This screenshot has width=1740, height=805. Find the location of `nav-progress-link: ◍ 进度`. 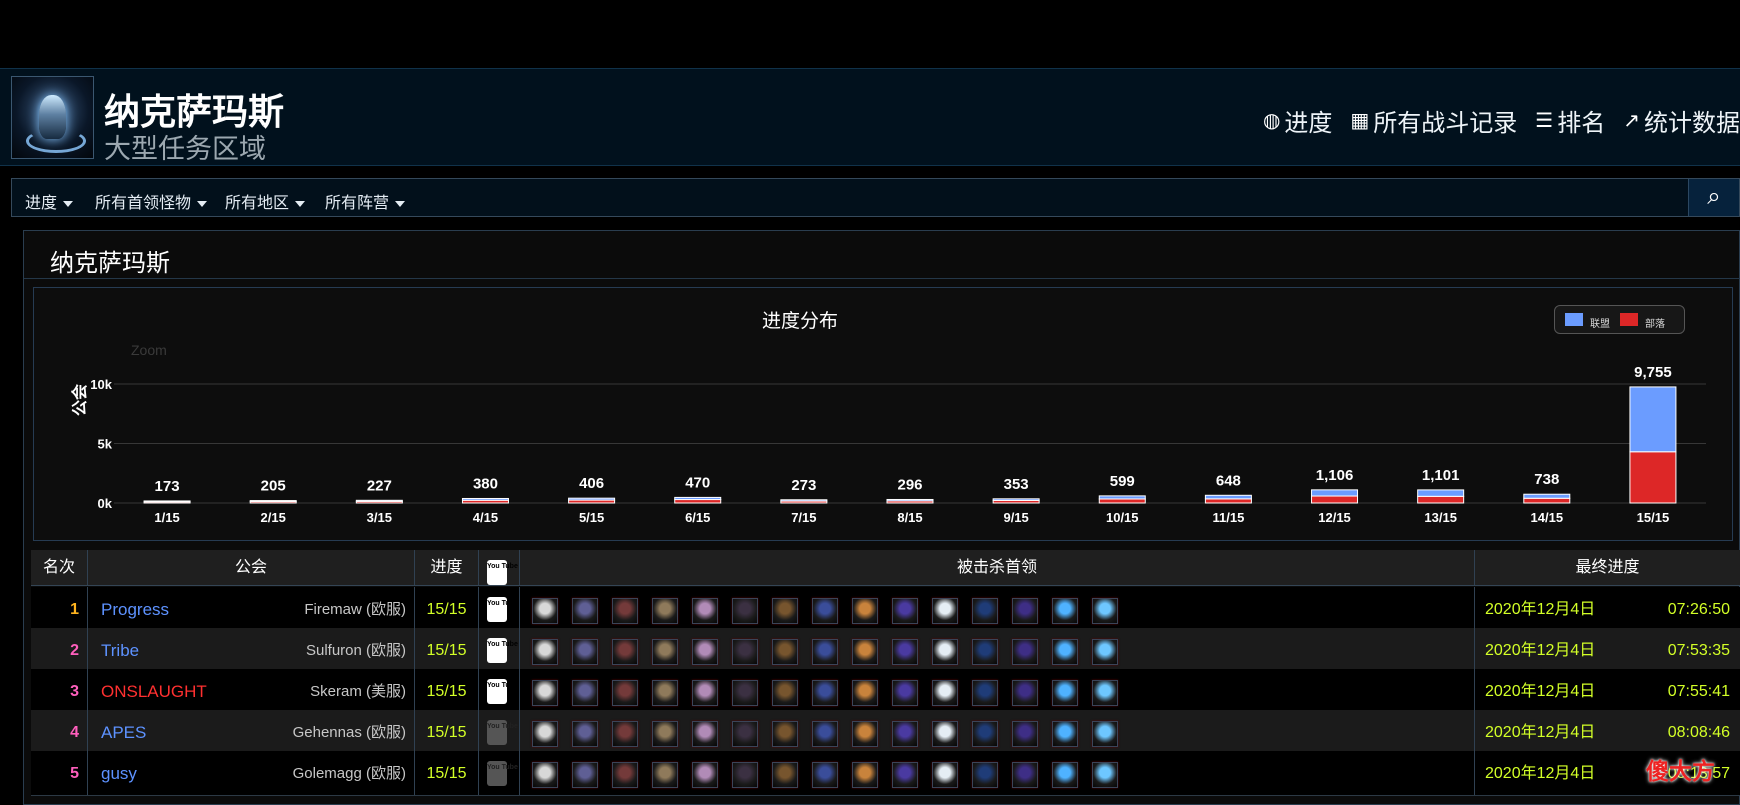

nav-progress-link: ◍ 进度 is located at coordinates (1297, 120).